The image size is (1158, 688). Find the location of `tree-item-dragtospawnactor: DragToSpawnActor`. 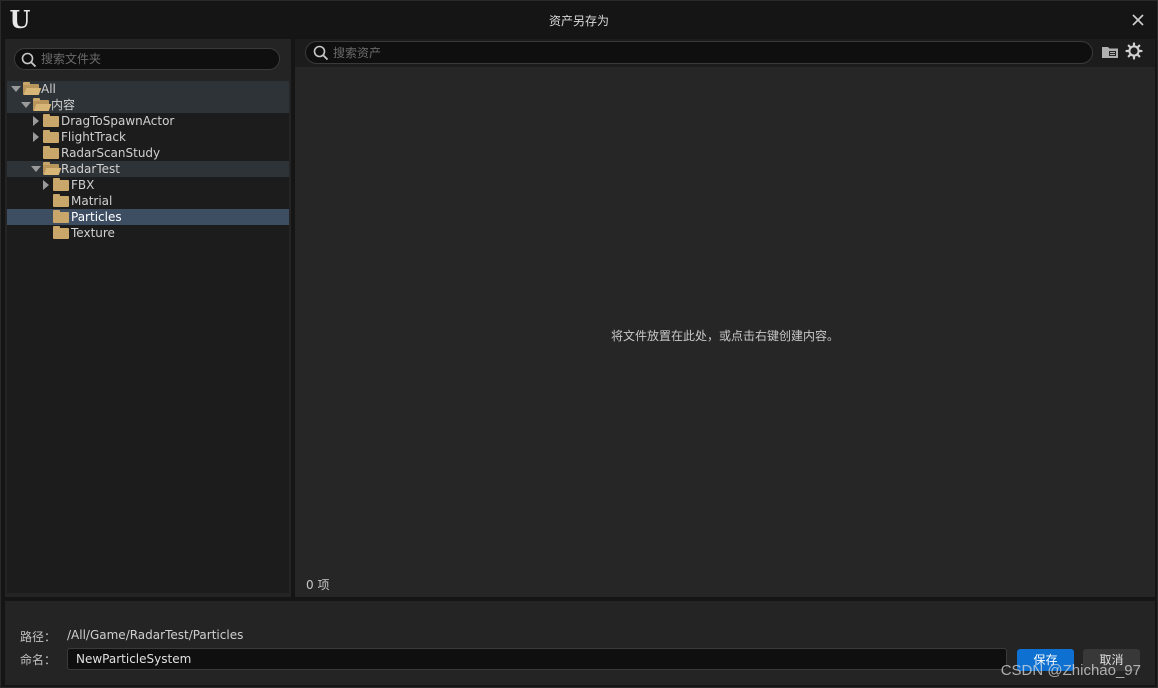

tree-item-dragtospawnactor: DragToSpawnActor is located at coordinates (148, 121).